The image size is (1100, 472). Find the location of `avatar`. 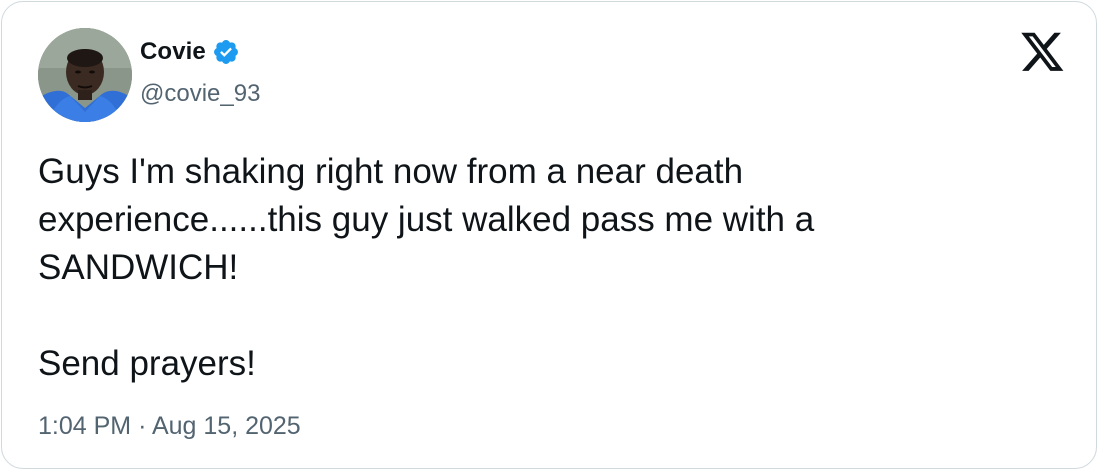

avatar is located at coordinates (85, 75).